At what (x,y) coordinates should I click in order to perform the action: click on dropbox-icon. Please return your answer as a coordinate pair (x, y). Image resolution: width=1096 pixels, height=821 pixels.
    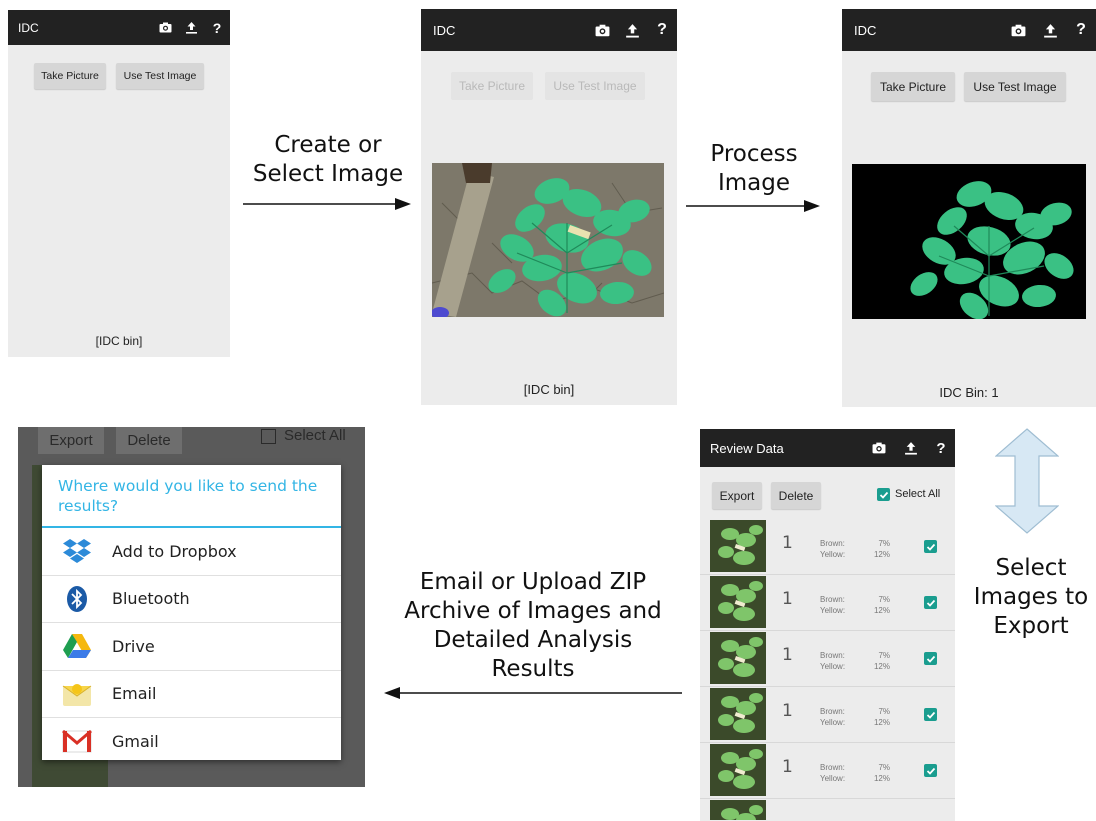
    Looking at the image, I should click on (77, 551).